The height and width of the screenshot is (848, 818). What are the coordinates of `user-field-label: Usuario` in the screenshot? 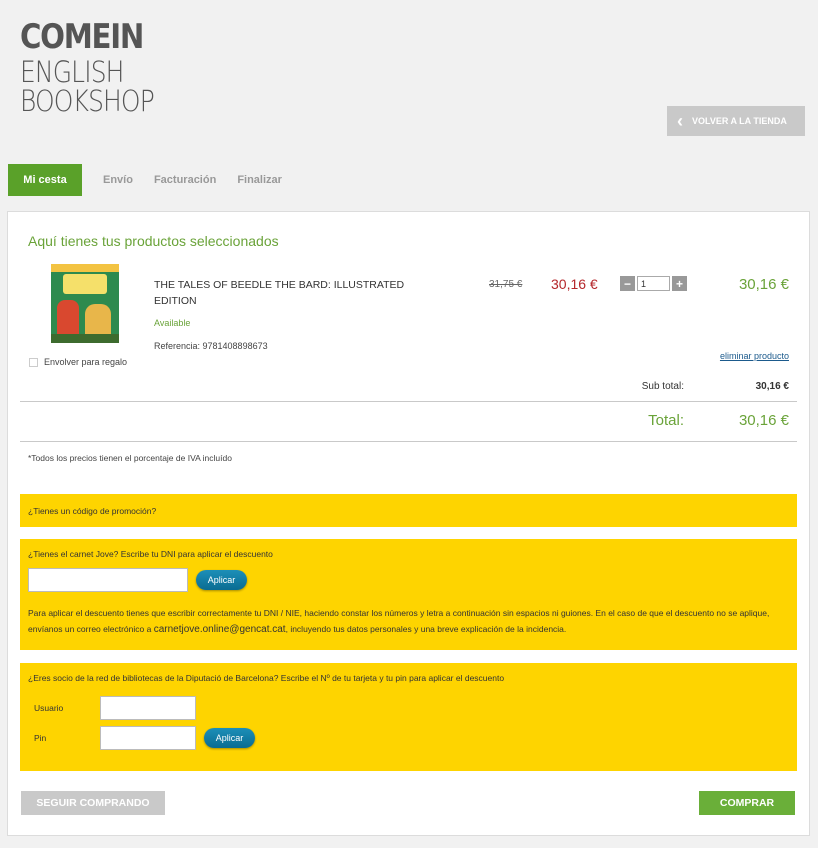 It's located at (49, 708).